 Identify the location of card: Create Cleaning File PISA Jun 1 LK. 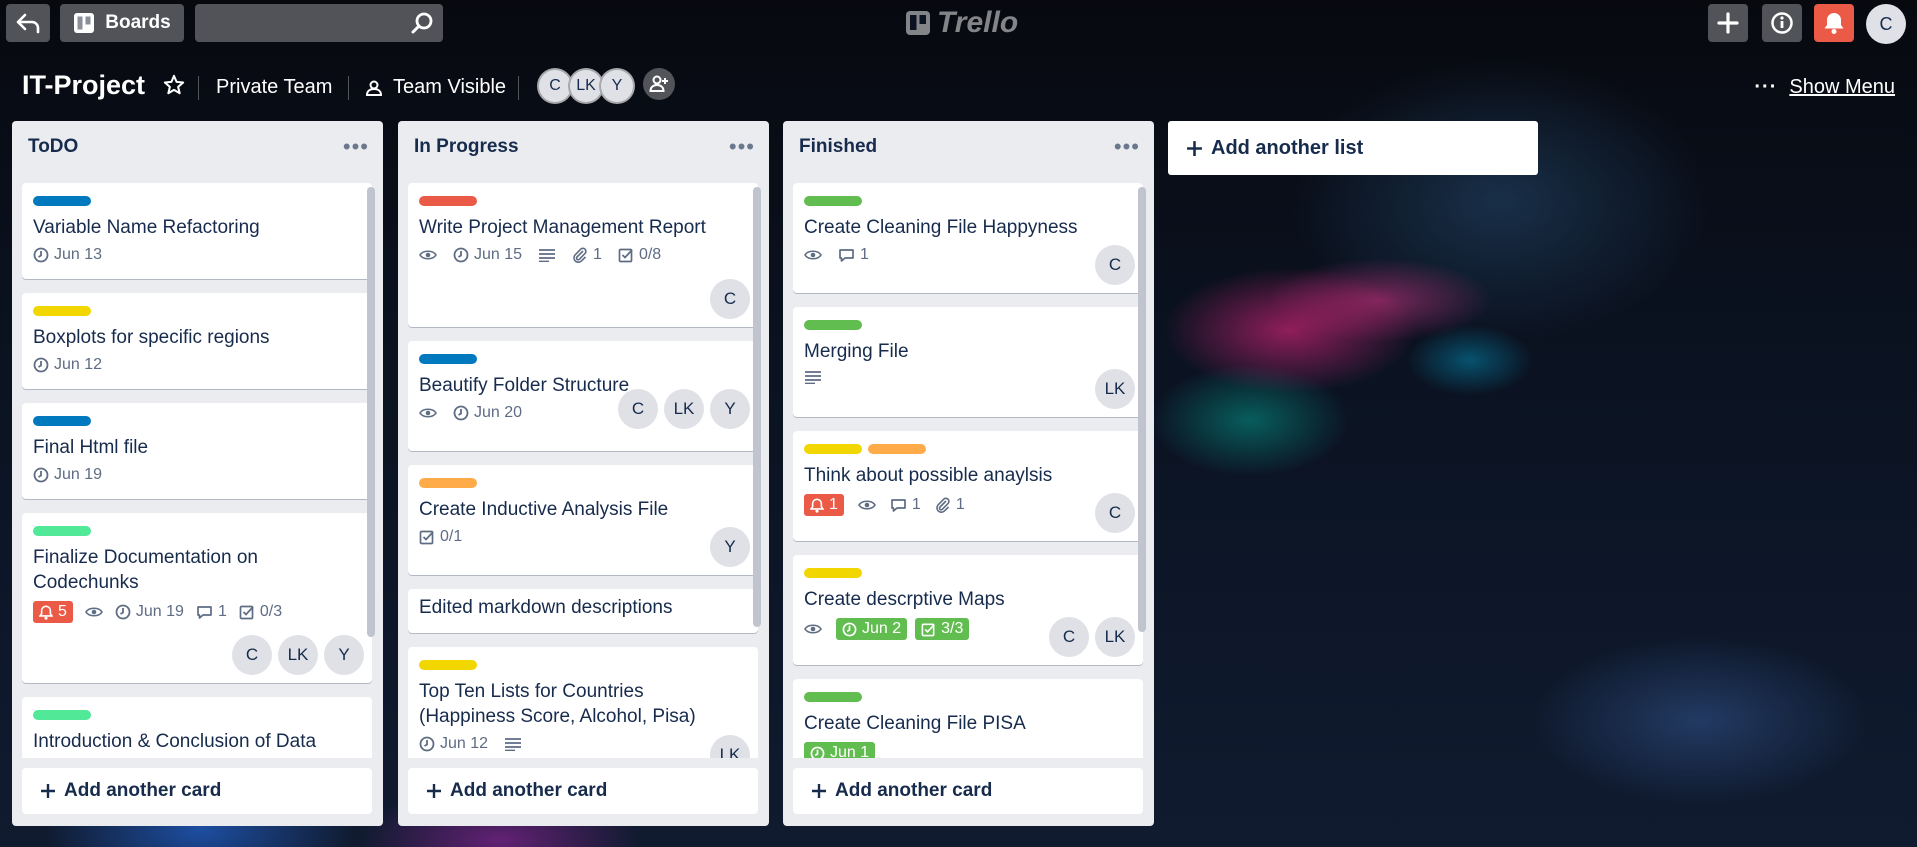
(968, 718).